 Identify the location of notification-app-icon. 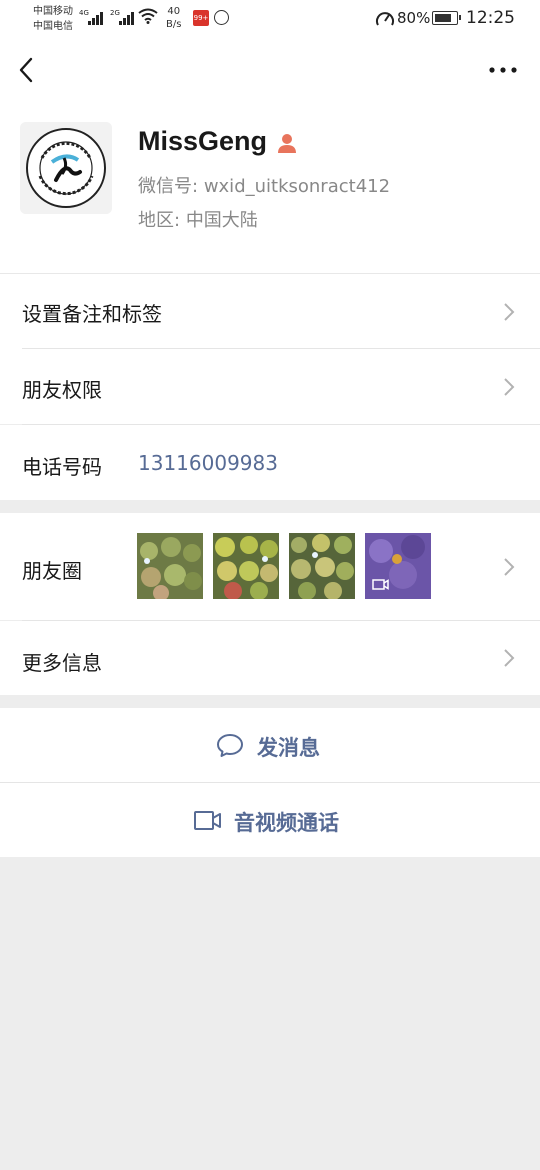
(221, 17).